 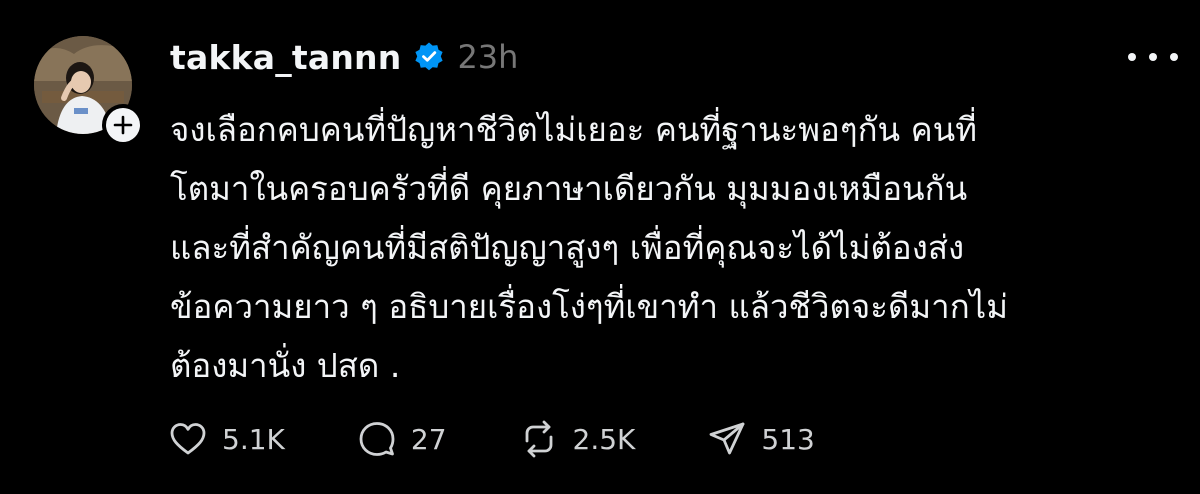 I want to click on post-header: takka_tannn 23h, so click(x=344, y=57).